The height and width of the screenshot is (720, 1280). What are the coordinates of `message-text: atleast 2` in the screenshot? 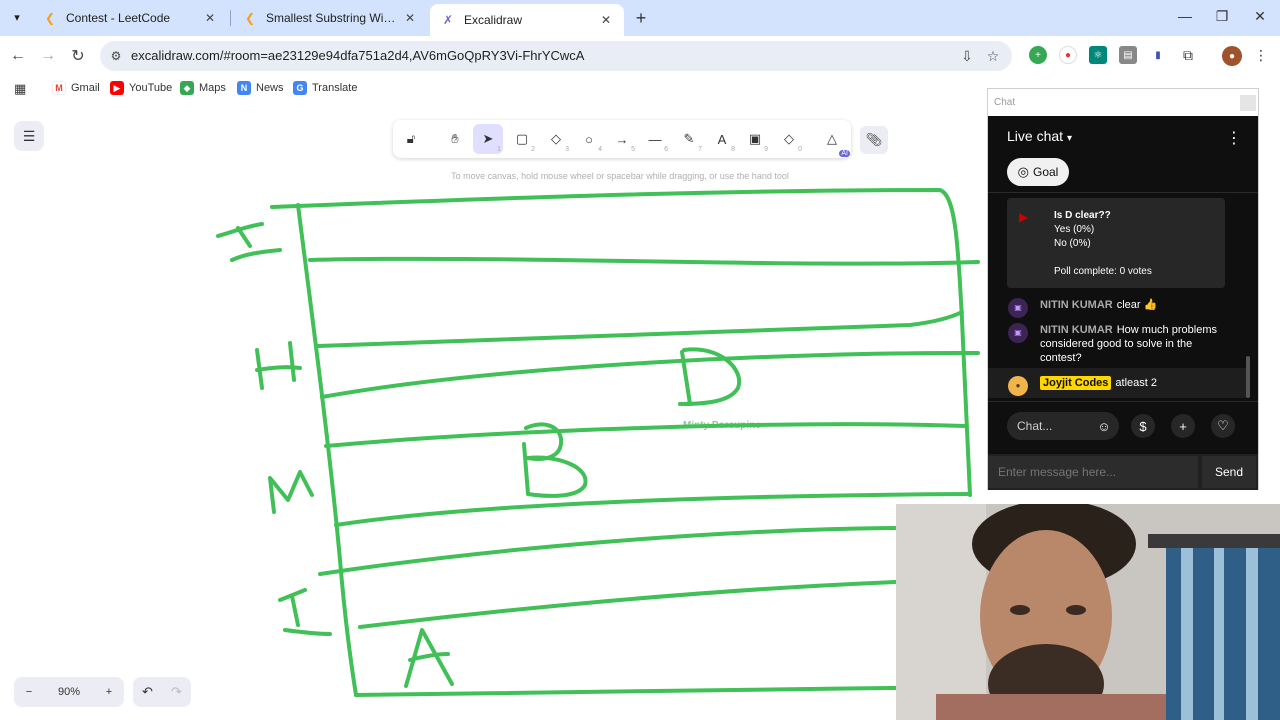 It's located at (1136, 383).